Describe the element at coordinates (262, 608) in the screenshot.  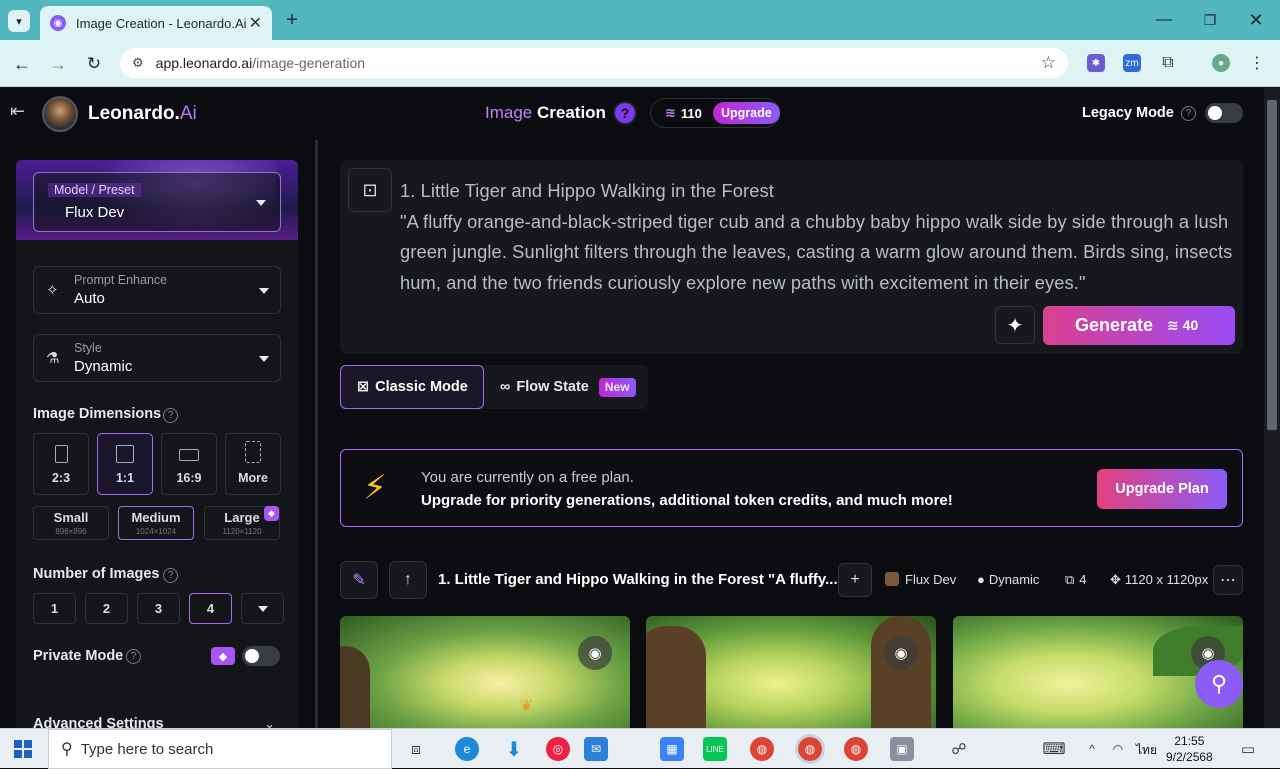
I see `num-images-more` at that location.